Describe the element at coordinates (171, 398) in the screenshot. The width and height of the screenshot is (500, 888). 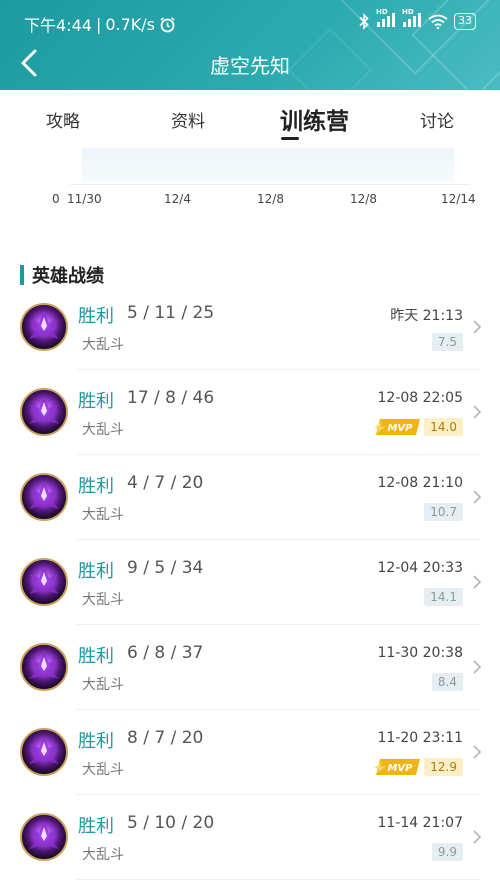
I see `match-kda: 17 / 8 / 46` at that location.